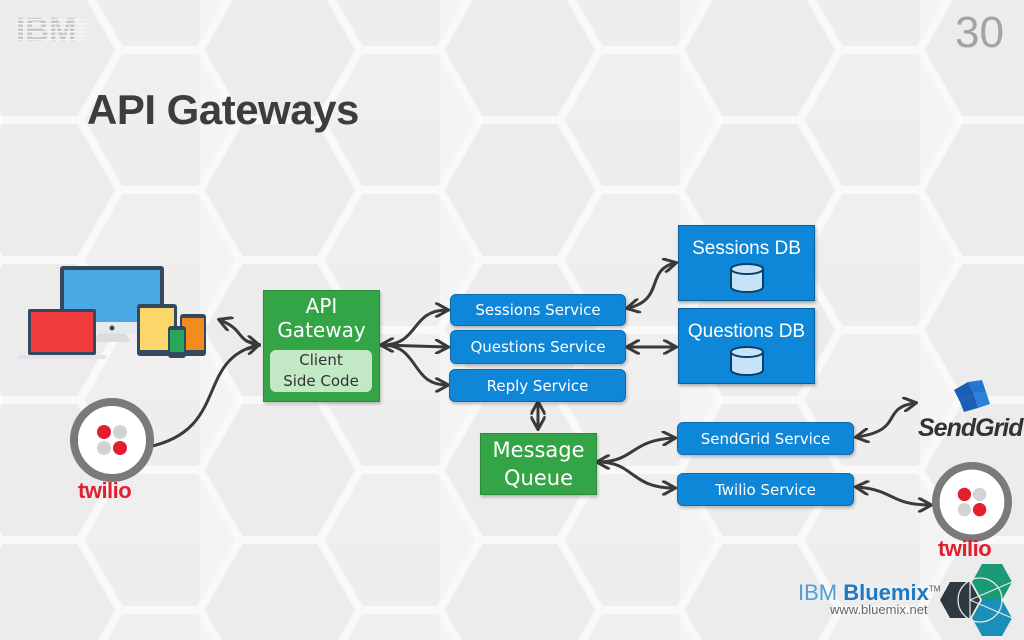 The height and width of the screenshot is (640, 1024). What do you see at coordinates (321, 371) in the screenshot?
I see `client-side-code-box: Client Side Code` at bounding box center [321, 371].